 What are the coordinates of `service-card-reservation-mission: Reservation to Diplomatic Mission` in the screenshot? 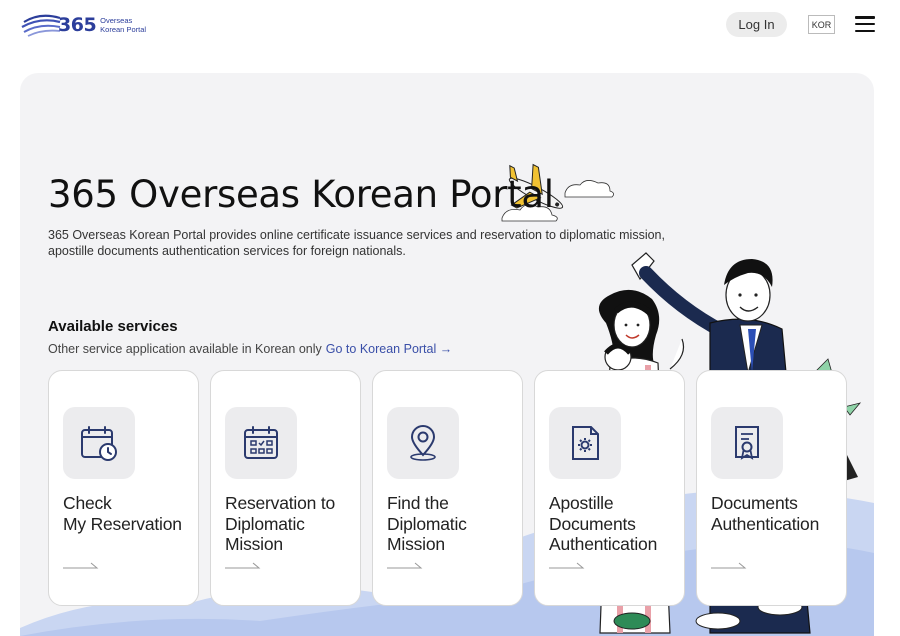 It's located at (285, 488).